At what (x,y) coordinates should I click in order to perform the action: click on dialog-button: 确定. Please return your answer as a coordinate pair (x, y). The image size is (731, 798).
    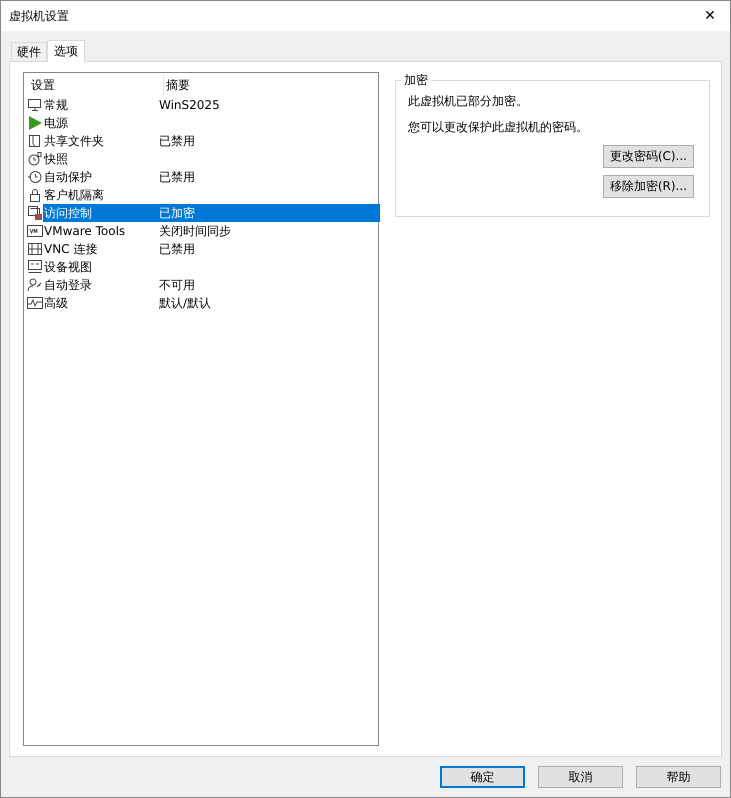
    Looking at the image, I should click on (482, 777).